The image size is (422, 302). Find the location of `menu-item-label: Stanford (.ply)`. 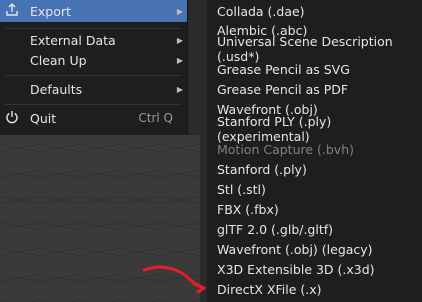

menu-item-label: Stanford (.ply) is located at coordinates (262, 169).